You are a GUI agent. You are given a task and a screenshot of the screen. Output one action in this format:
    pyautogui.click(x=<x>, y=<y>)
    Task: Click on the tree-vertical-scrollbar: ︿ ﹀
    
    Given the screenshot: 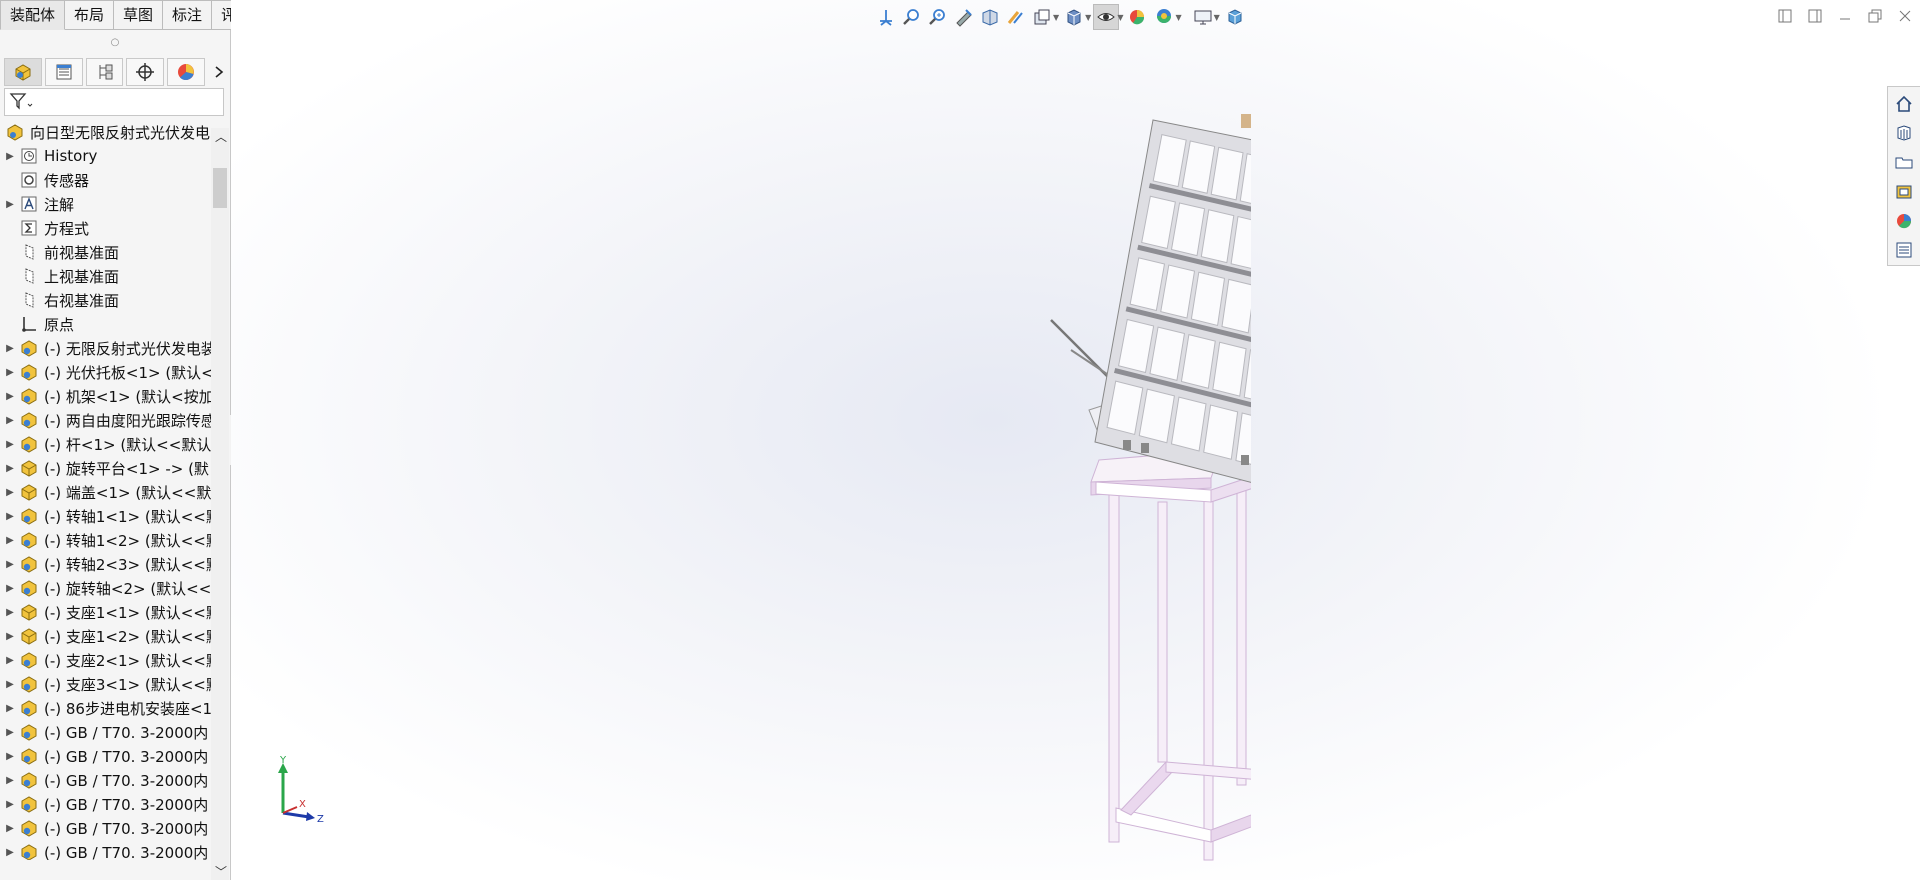 What is the action you would take?
    pyautogui.click(x=220, y=504)
    